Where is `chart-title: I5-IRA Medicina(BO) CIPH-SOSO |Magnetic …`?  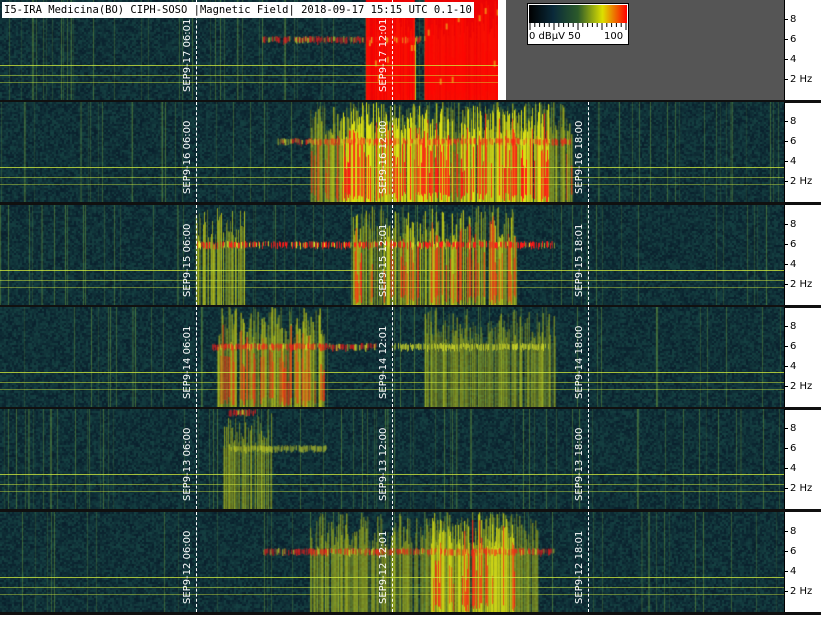 chart-title: I5-IRA Medicina(BO) CIPH-SOSO |Magnetic … is located at coordinates (238, 10).